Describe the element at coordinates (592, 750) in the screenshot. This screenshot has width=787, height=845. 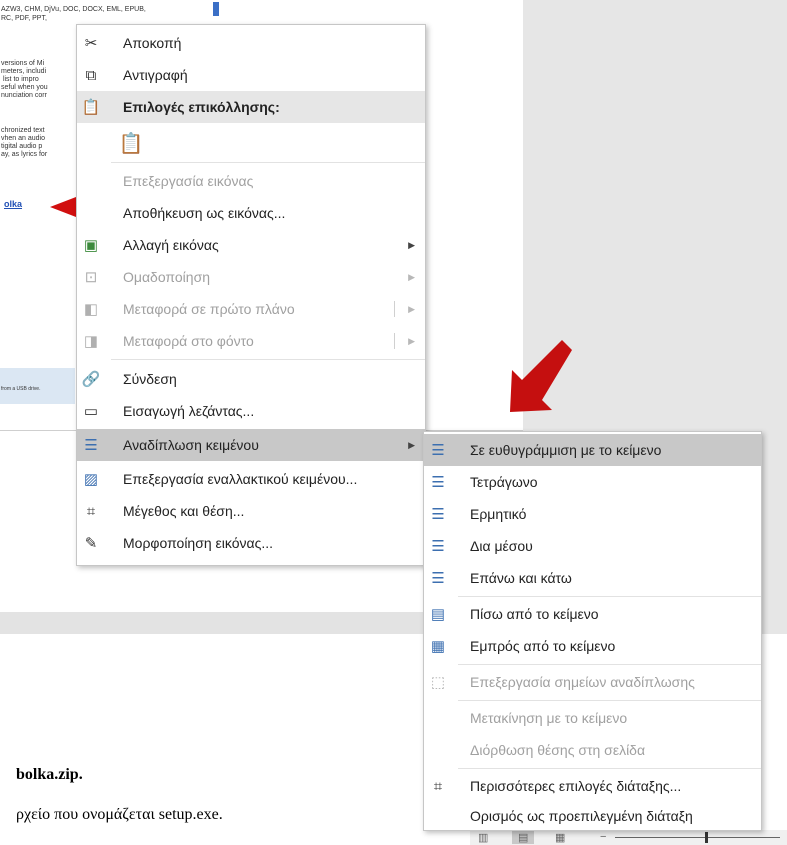
I see `submenu-item-fix-position: Διόρθωση θέσης στη σελίδα` at that location.